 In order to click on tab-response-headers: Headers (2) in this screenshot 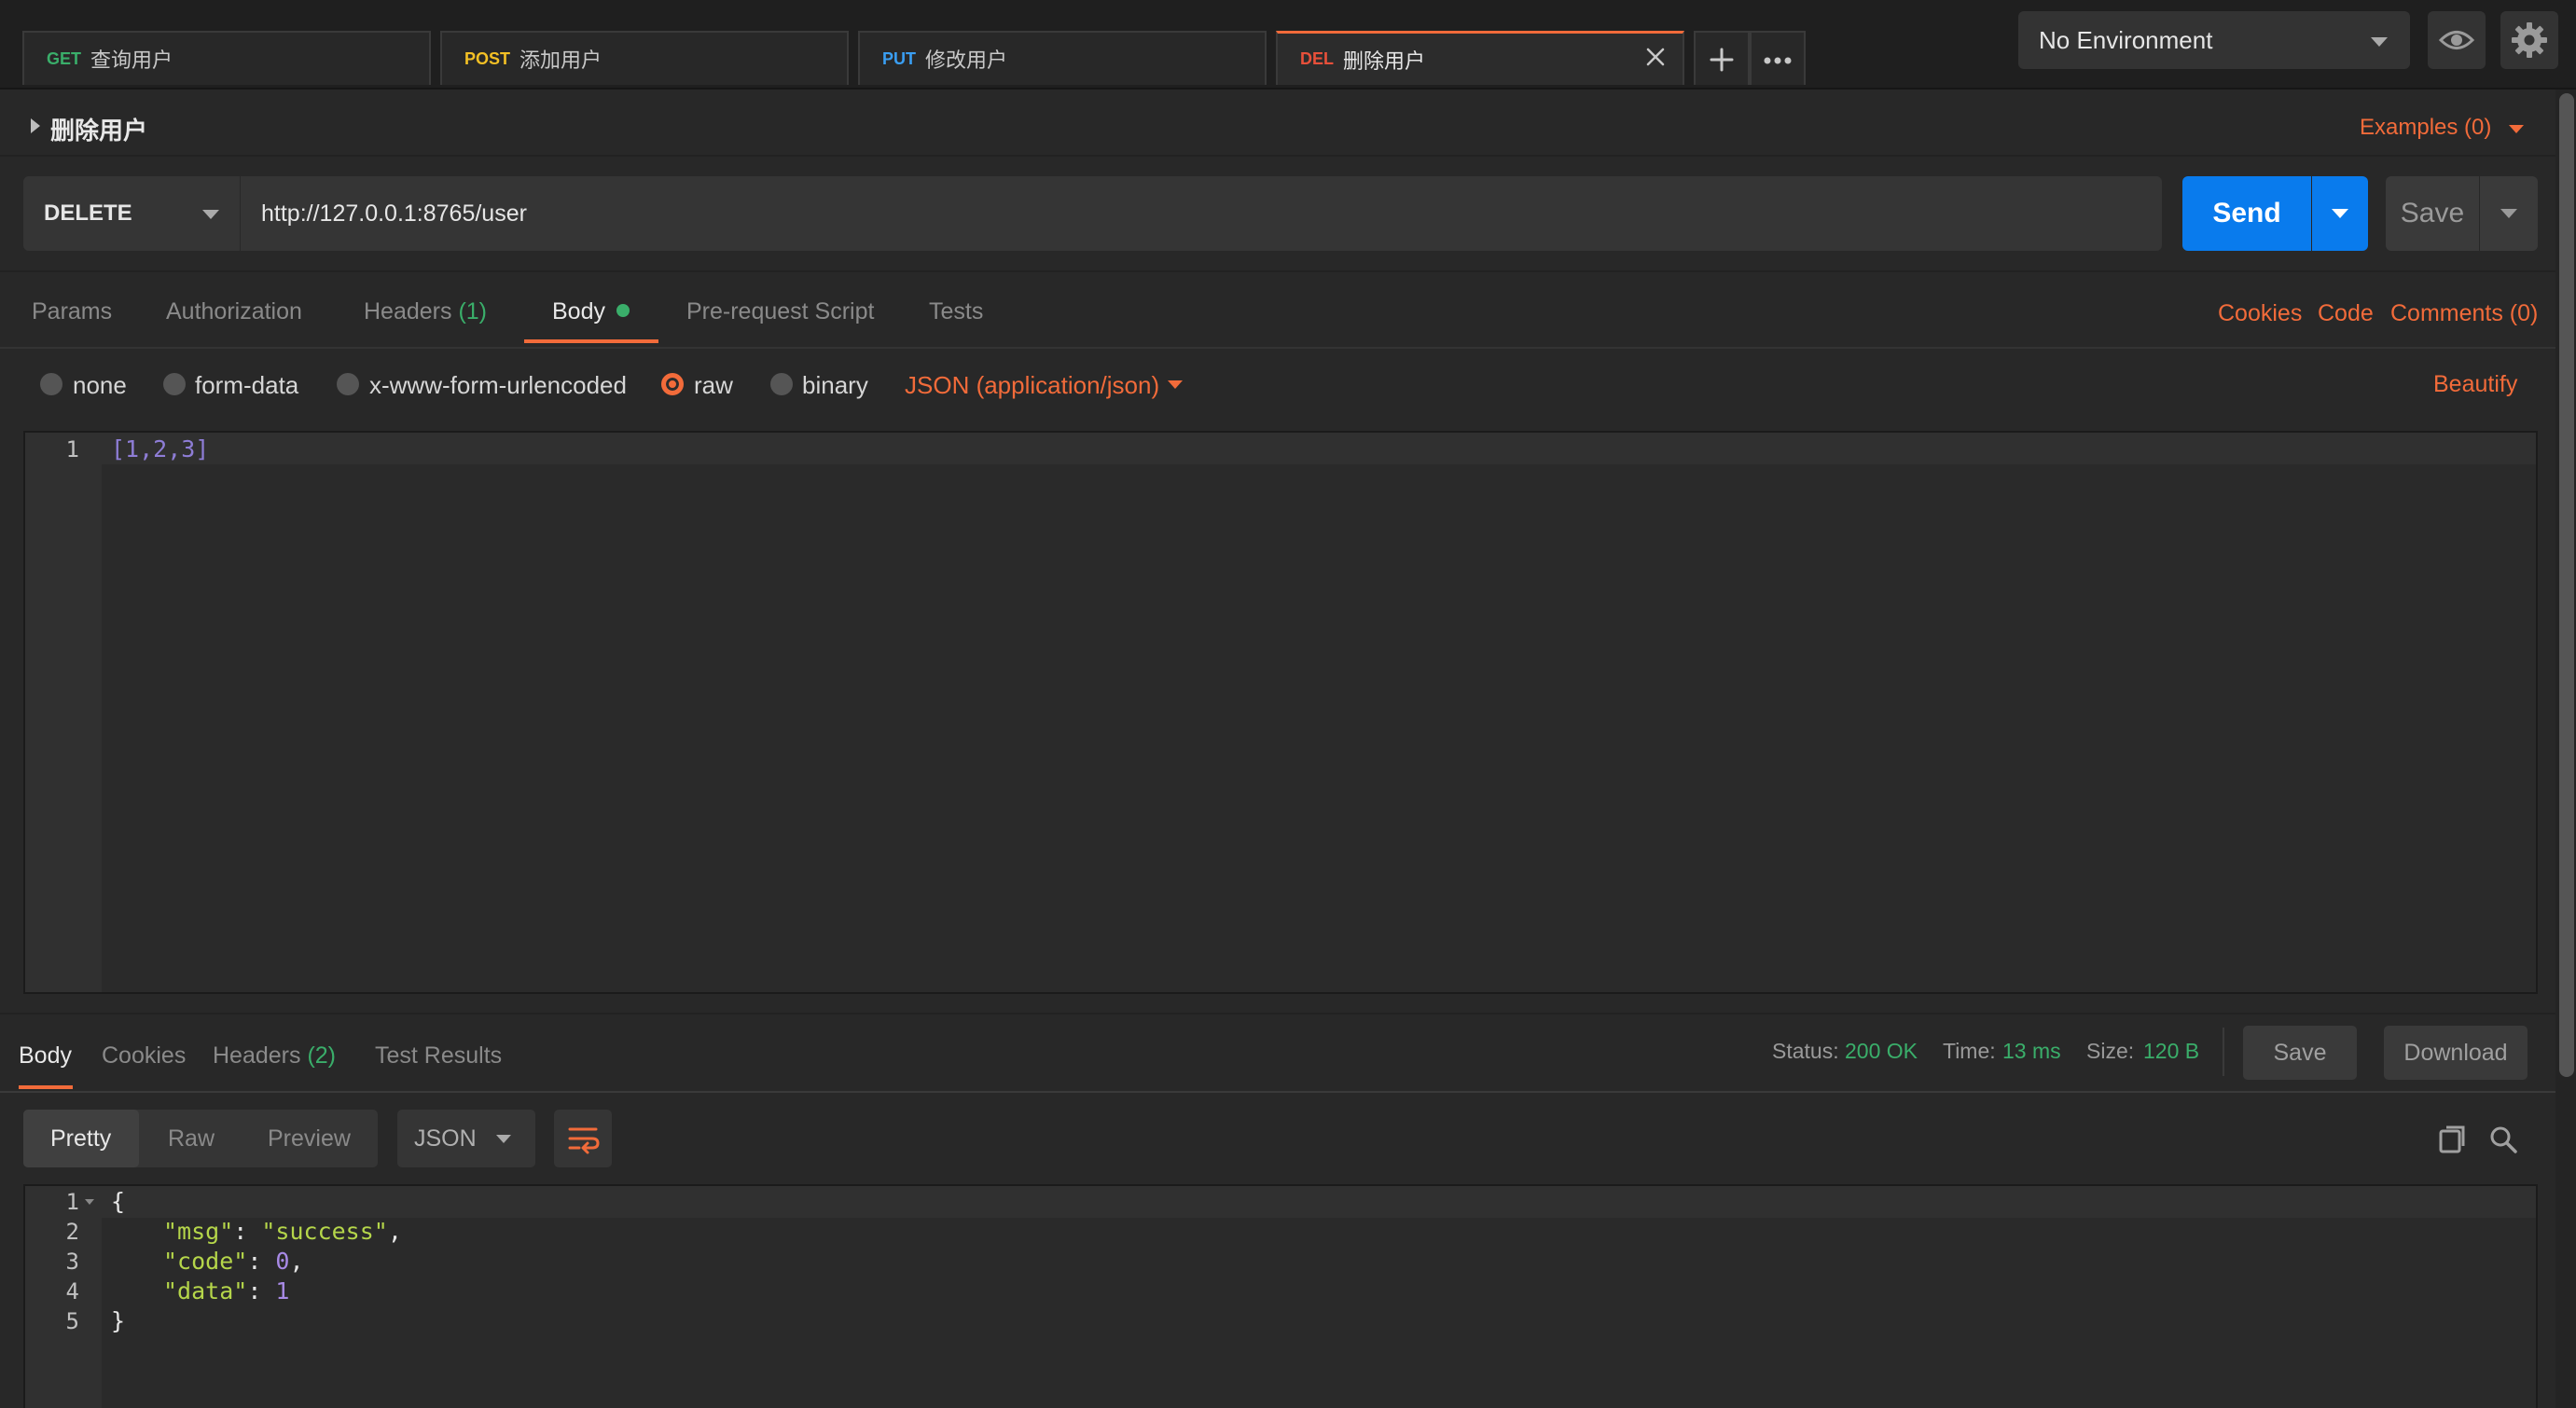, I will do `click(274, 1056)`.